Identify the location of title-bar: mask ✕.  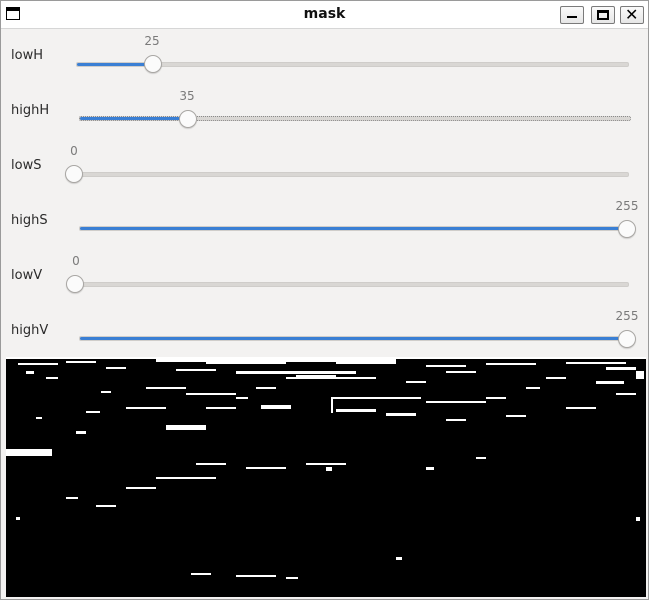
(324, 15).